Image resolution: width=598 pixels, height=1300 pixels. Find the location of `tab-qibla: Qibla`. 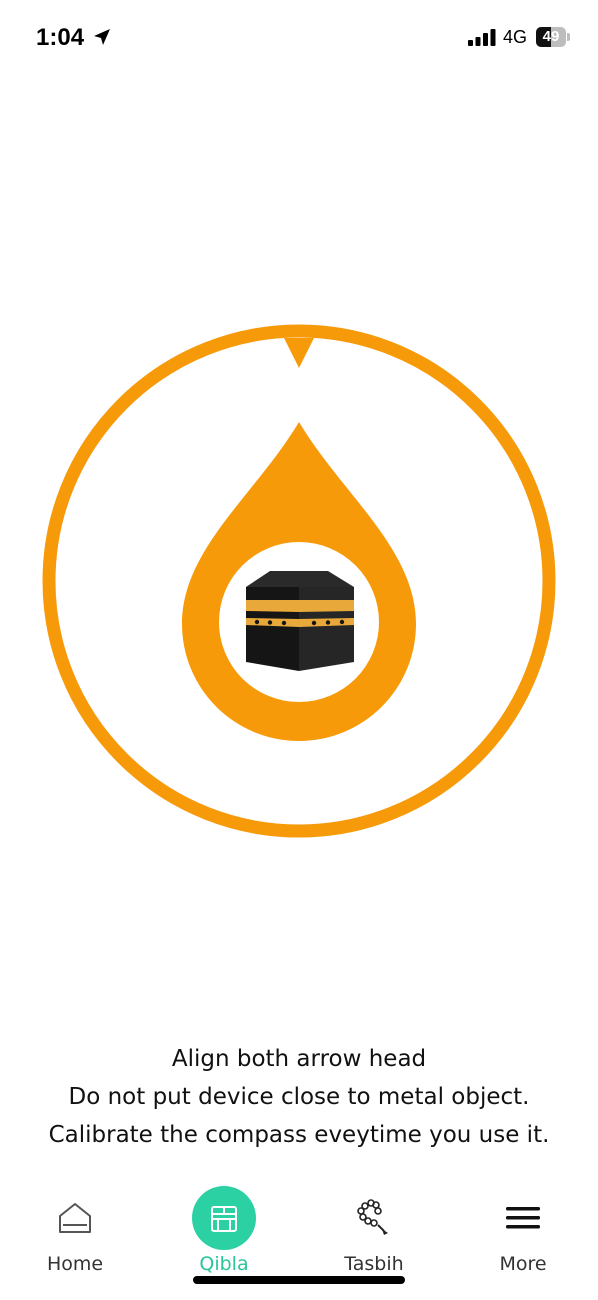

tab-qibla: Qibla is located at coordinates (224, 1230).